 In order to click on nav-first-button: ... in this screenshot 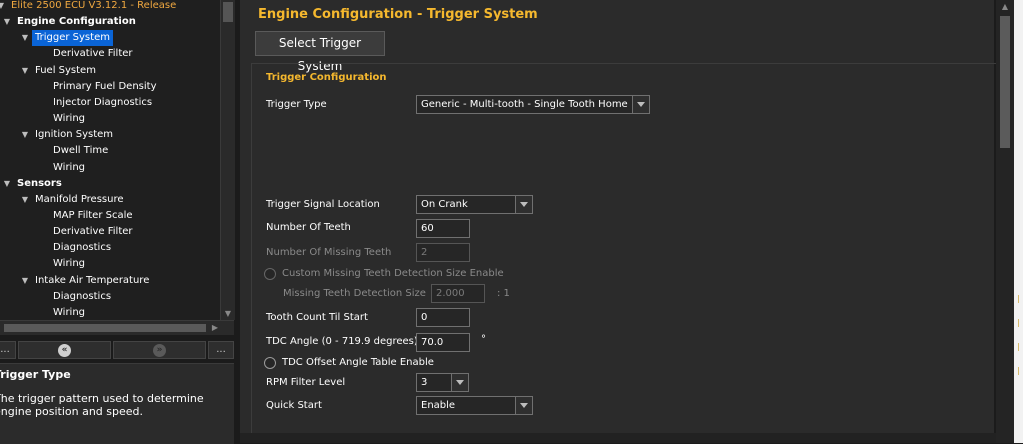, I will do `click(8, 350)`.